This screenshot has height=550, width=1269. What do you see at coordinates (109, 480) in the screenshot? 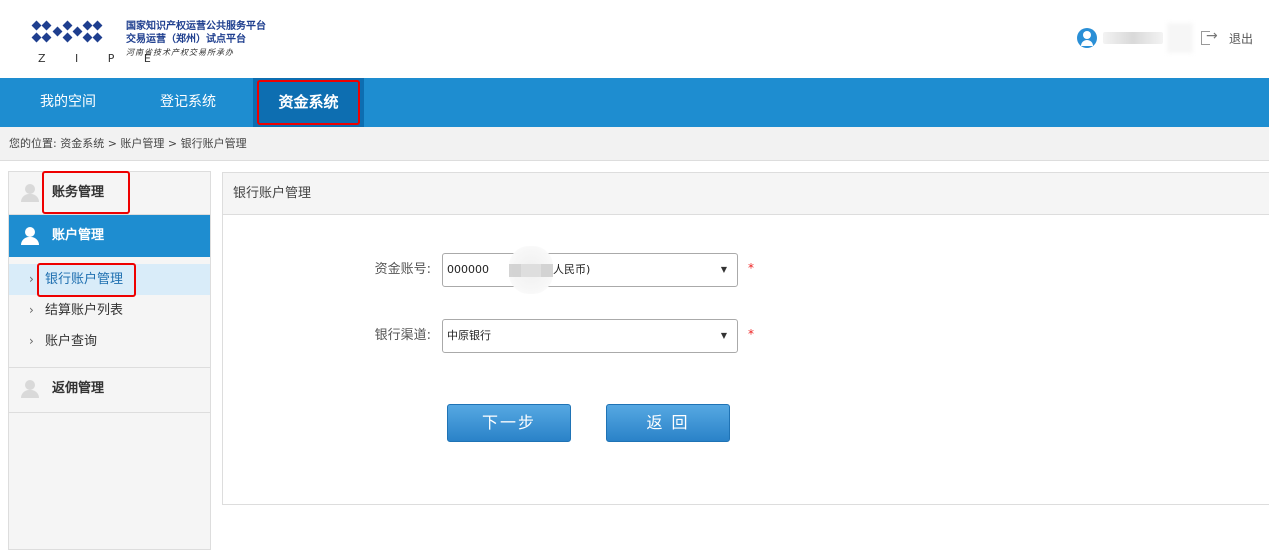
I see `sidebar-empty-area` at bounding box center [109, 480].